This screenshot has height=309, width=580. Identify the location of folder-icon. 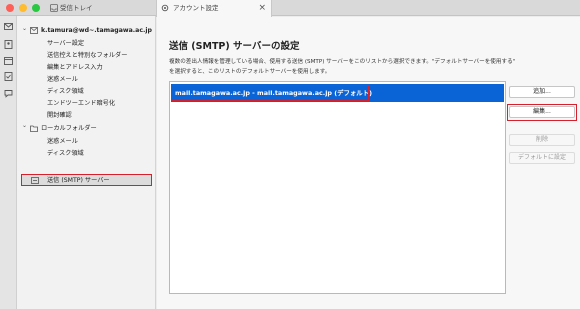
(34, 128).